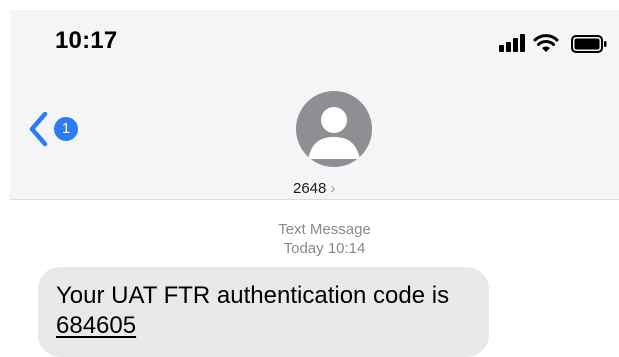 This screenshot has width=619, height=357. Describe the element at coordinates (589, 44) in the screenshot. I see `battery-icon` at that location.